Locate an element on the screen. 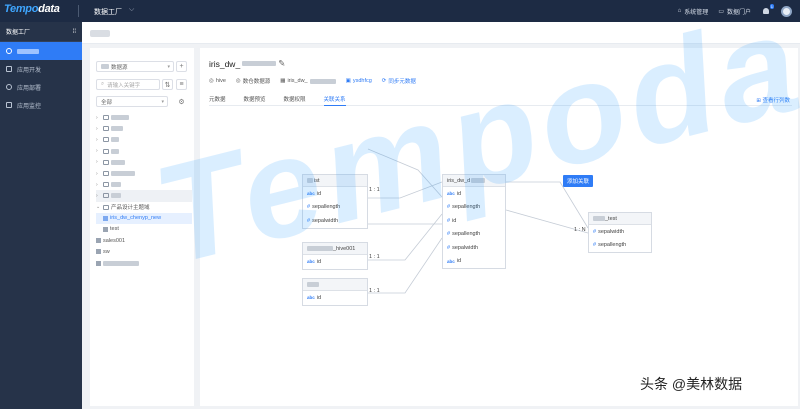 This screenshot has width=800, height=409. sidebar-item-app-deploy: 应用部署 is located at coordinates (41, 87).